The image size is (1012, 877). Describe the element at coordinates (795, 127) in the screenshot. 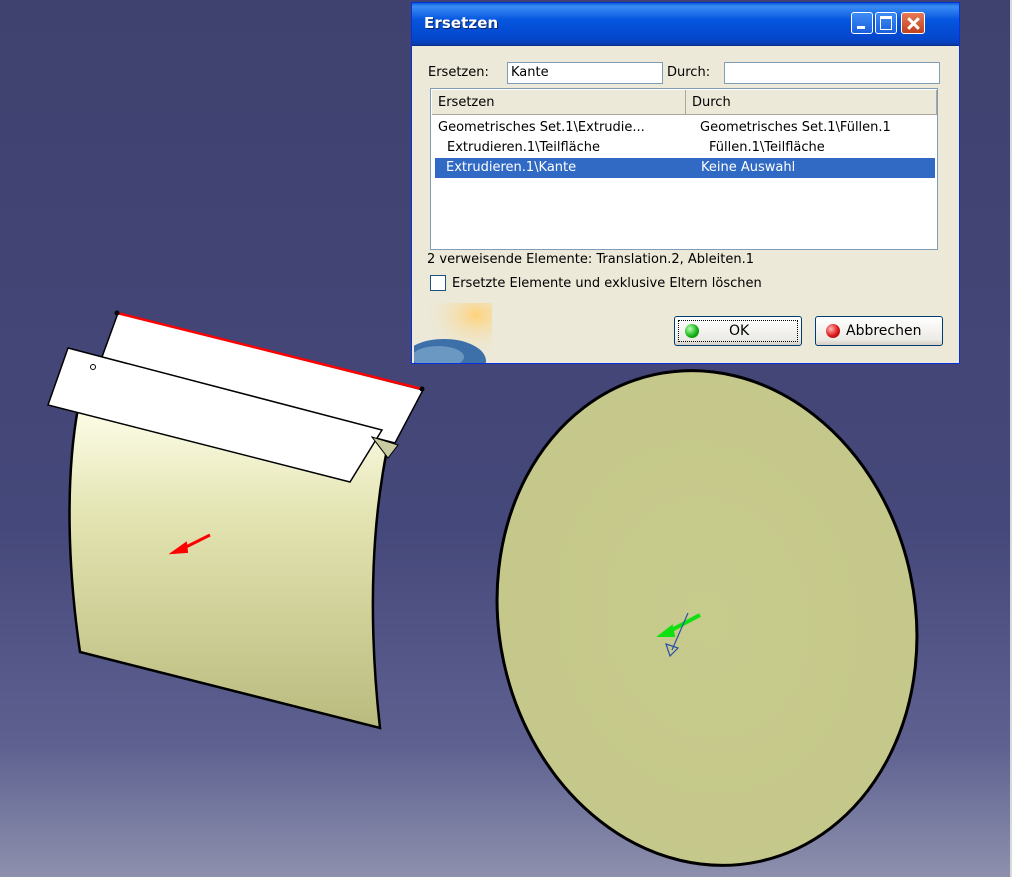

I see `list-cell-durch: Geometrisches Set.1\Füllen.1` at that location.